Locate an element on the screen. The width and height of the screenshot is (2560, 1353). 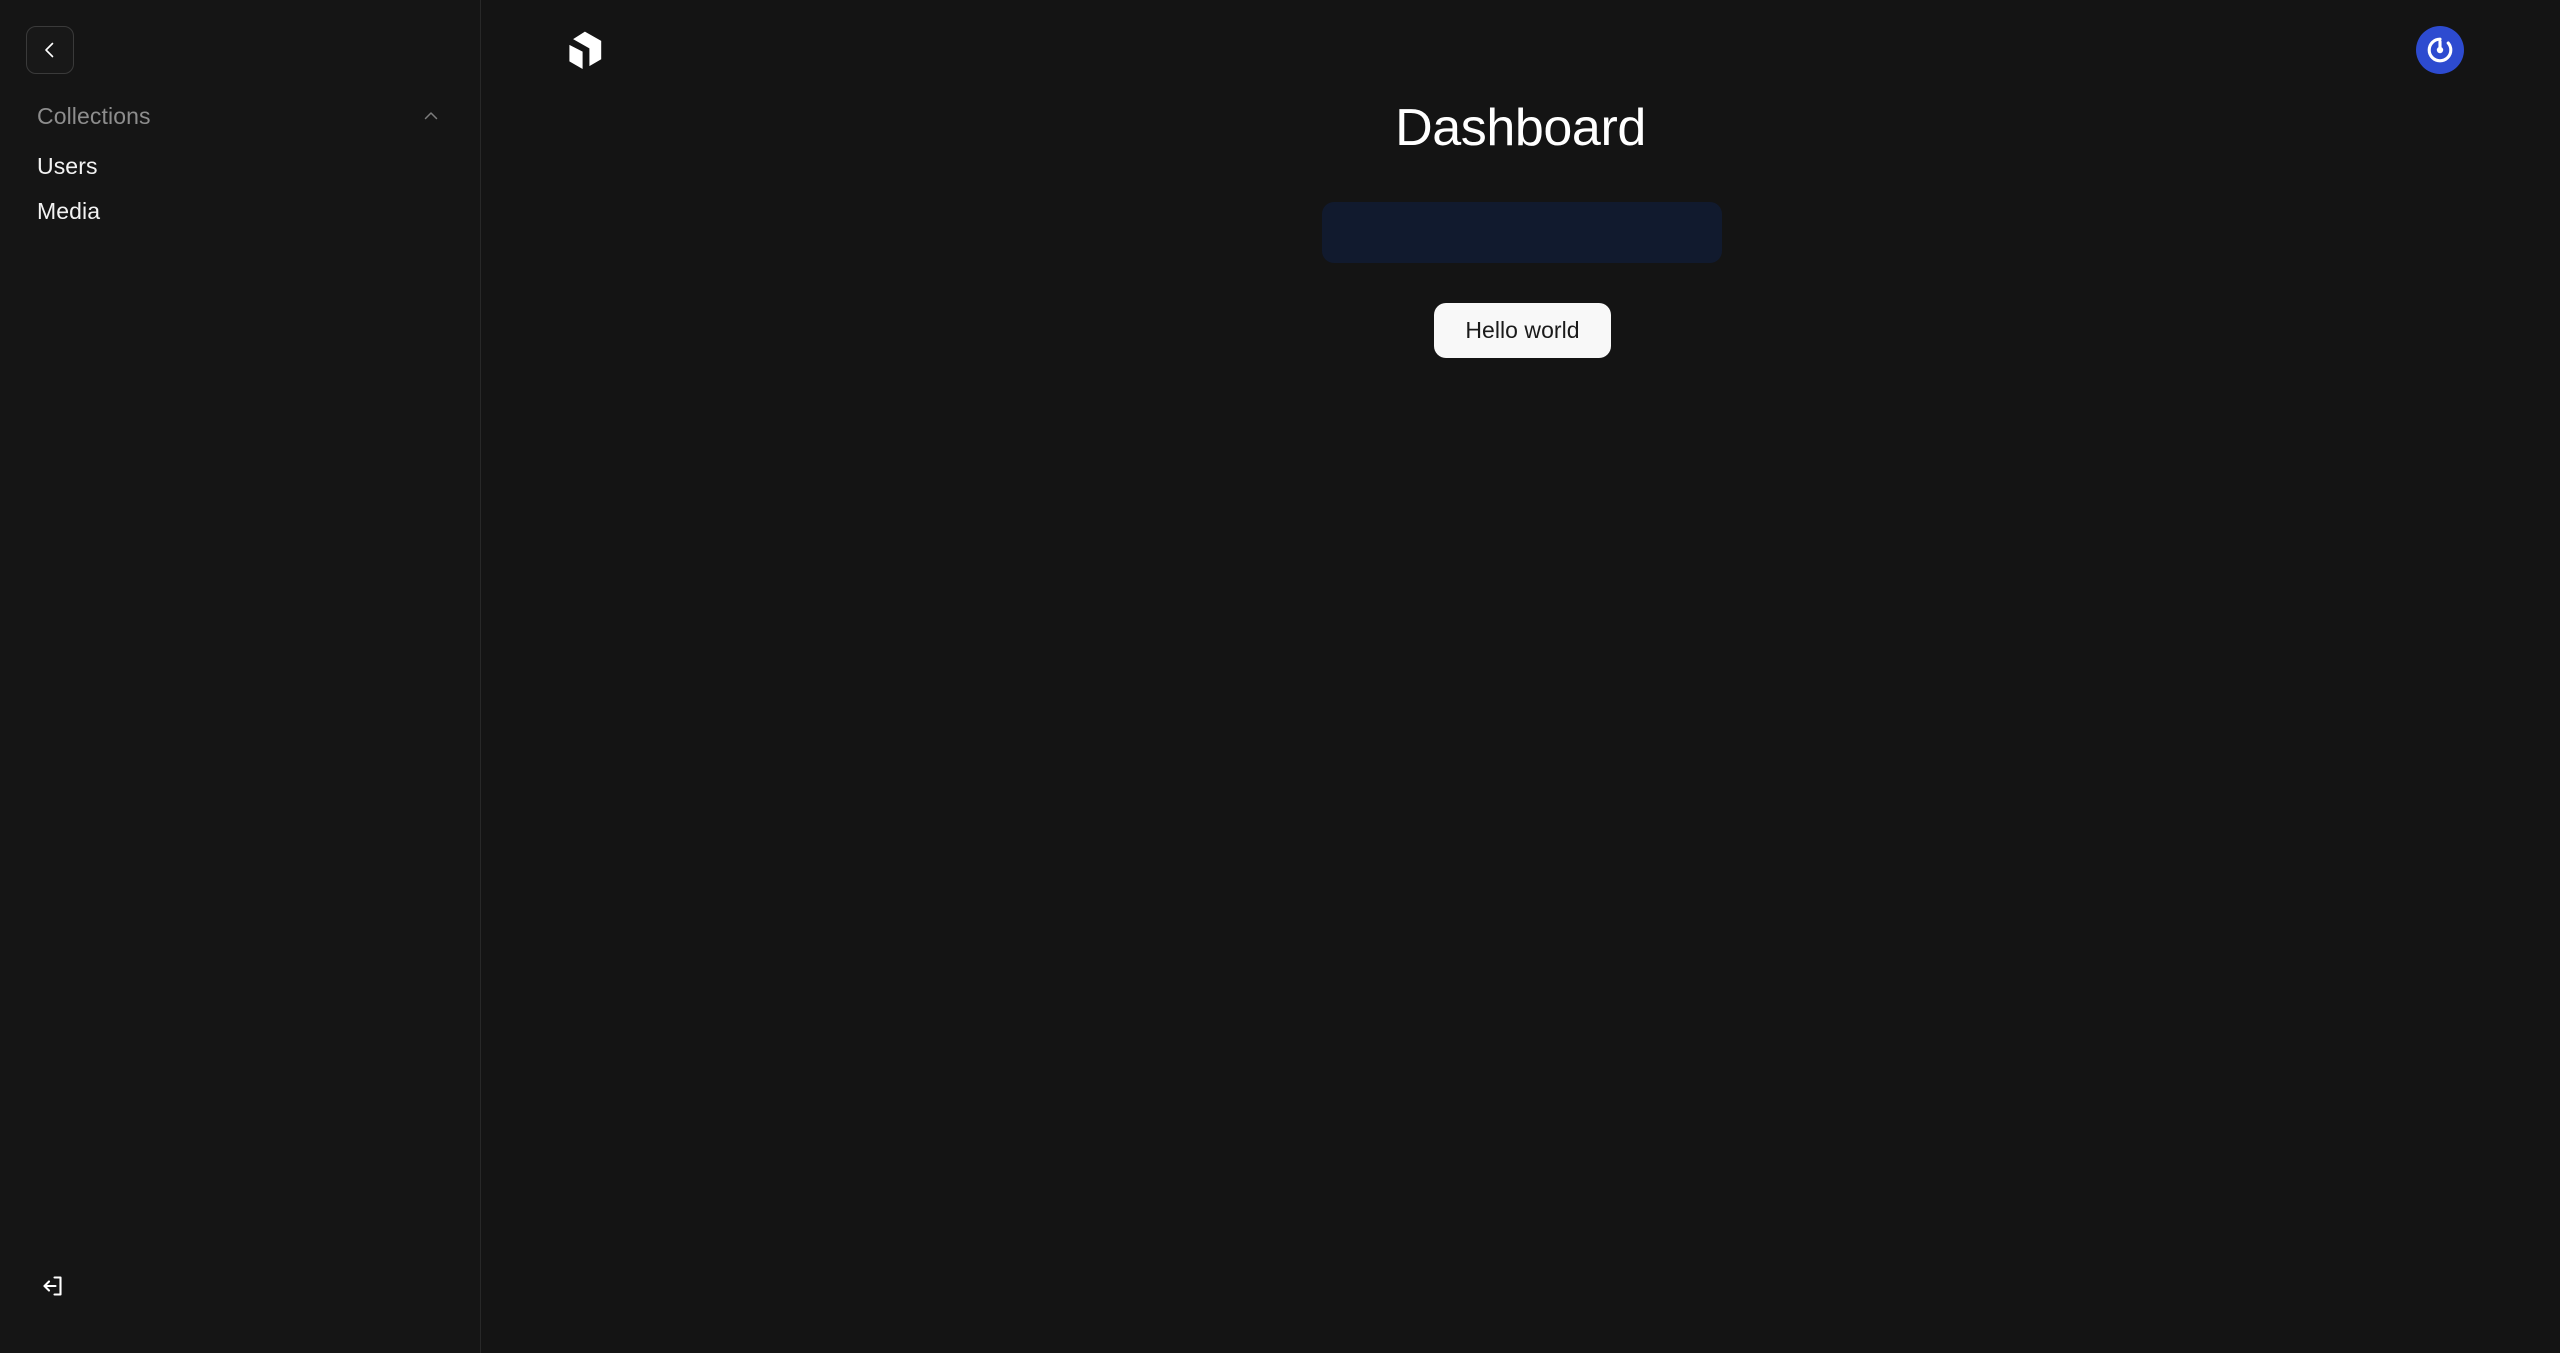
logout-button is located at coordinates (53, 1286).